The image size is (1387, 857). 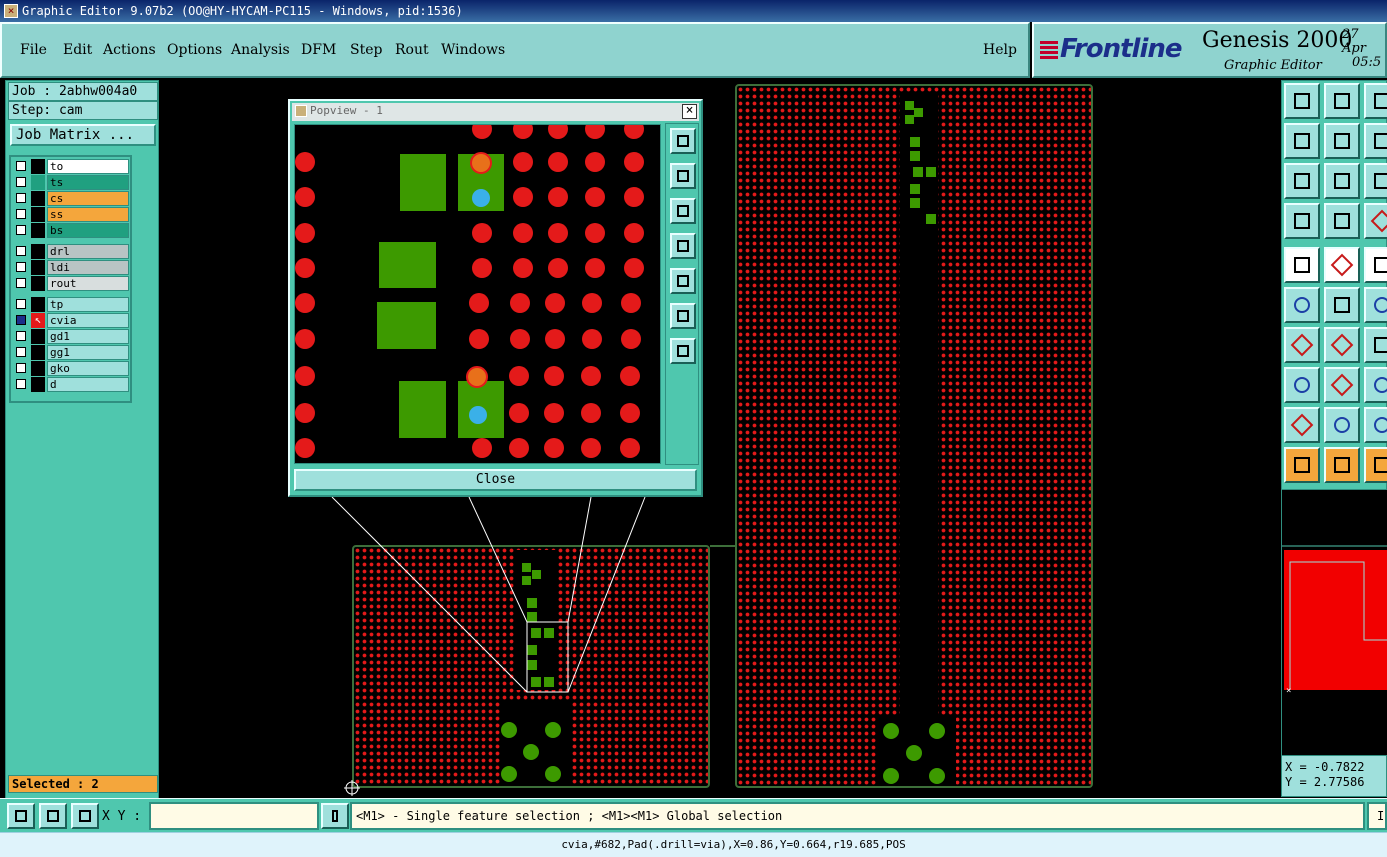 What do you see at coordinates (1334, 285) in the screenshot?
I see `right-toolbar` at bounding box center [1334, 285].